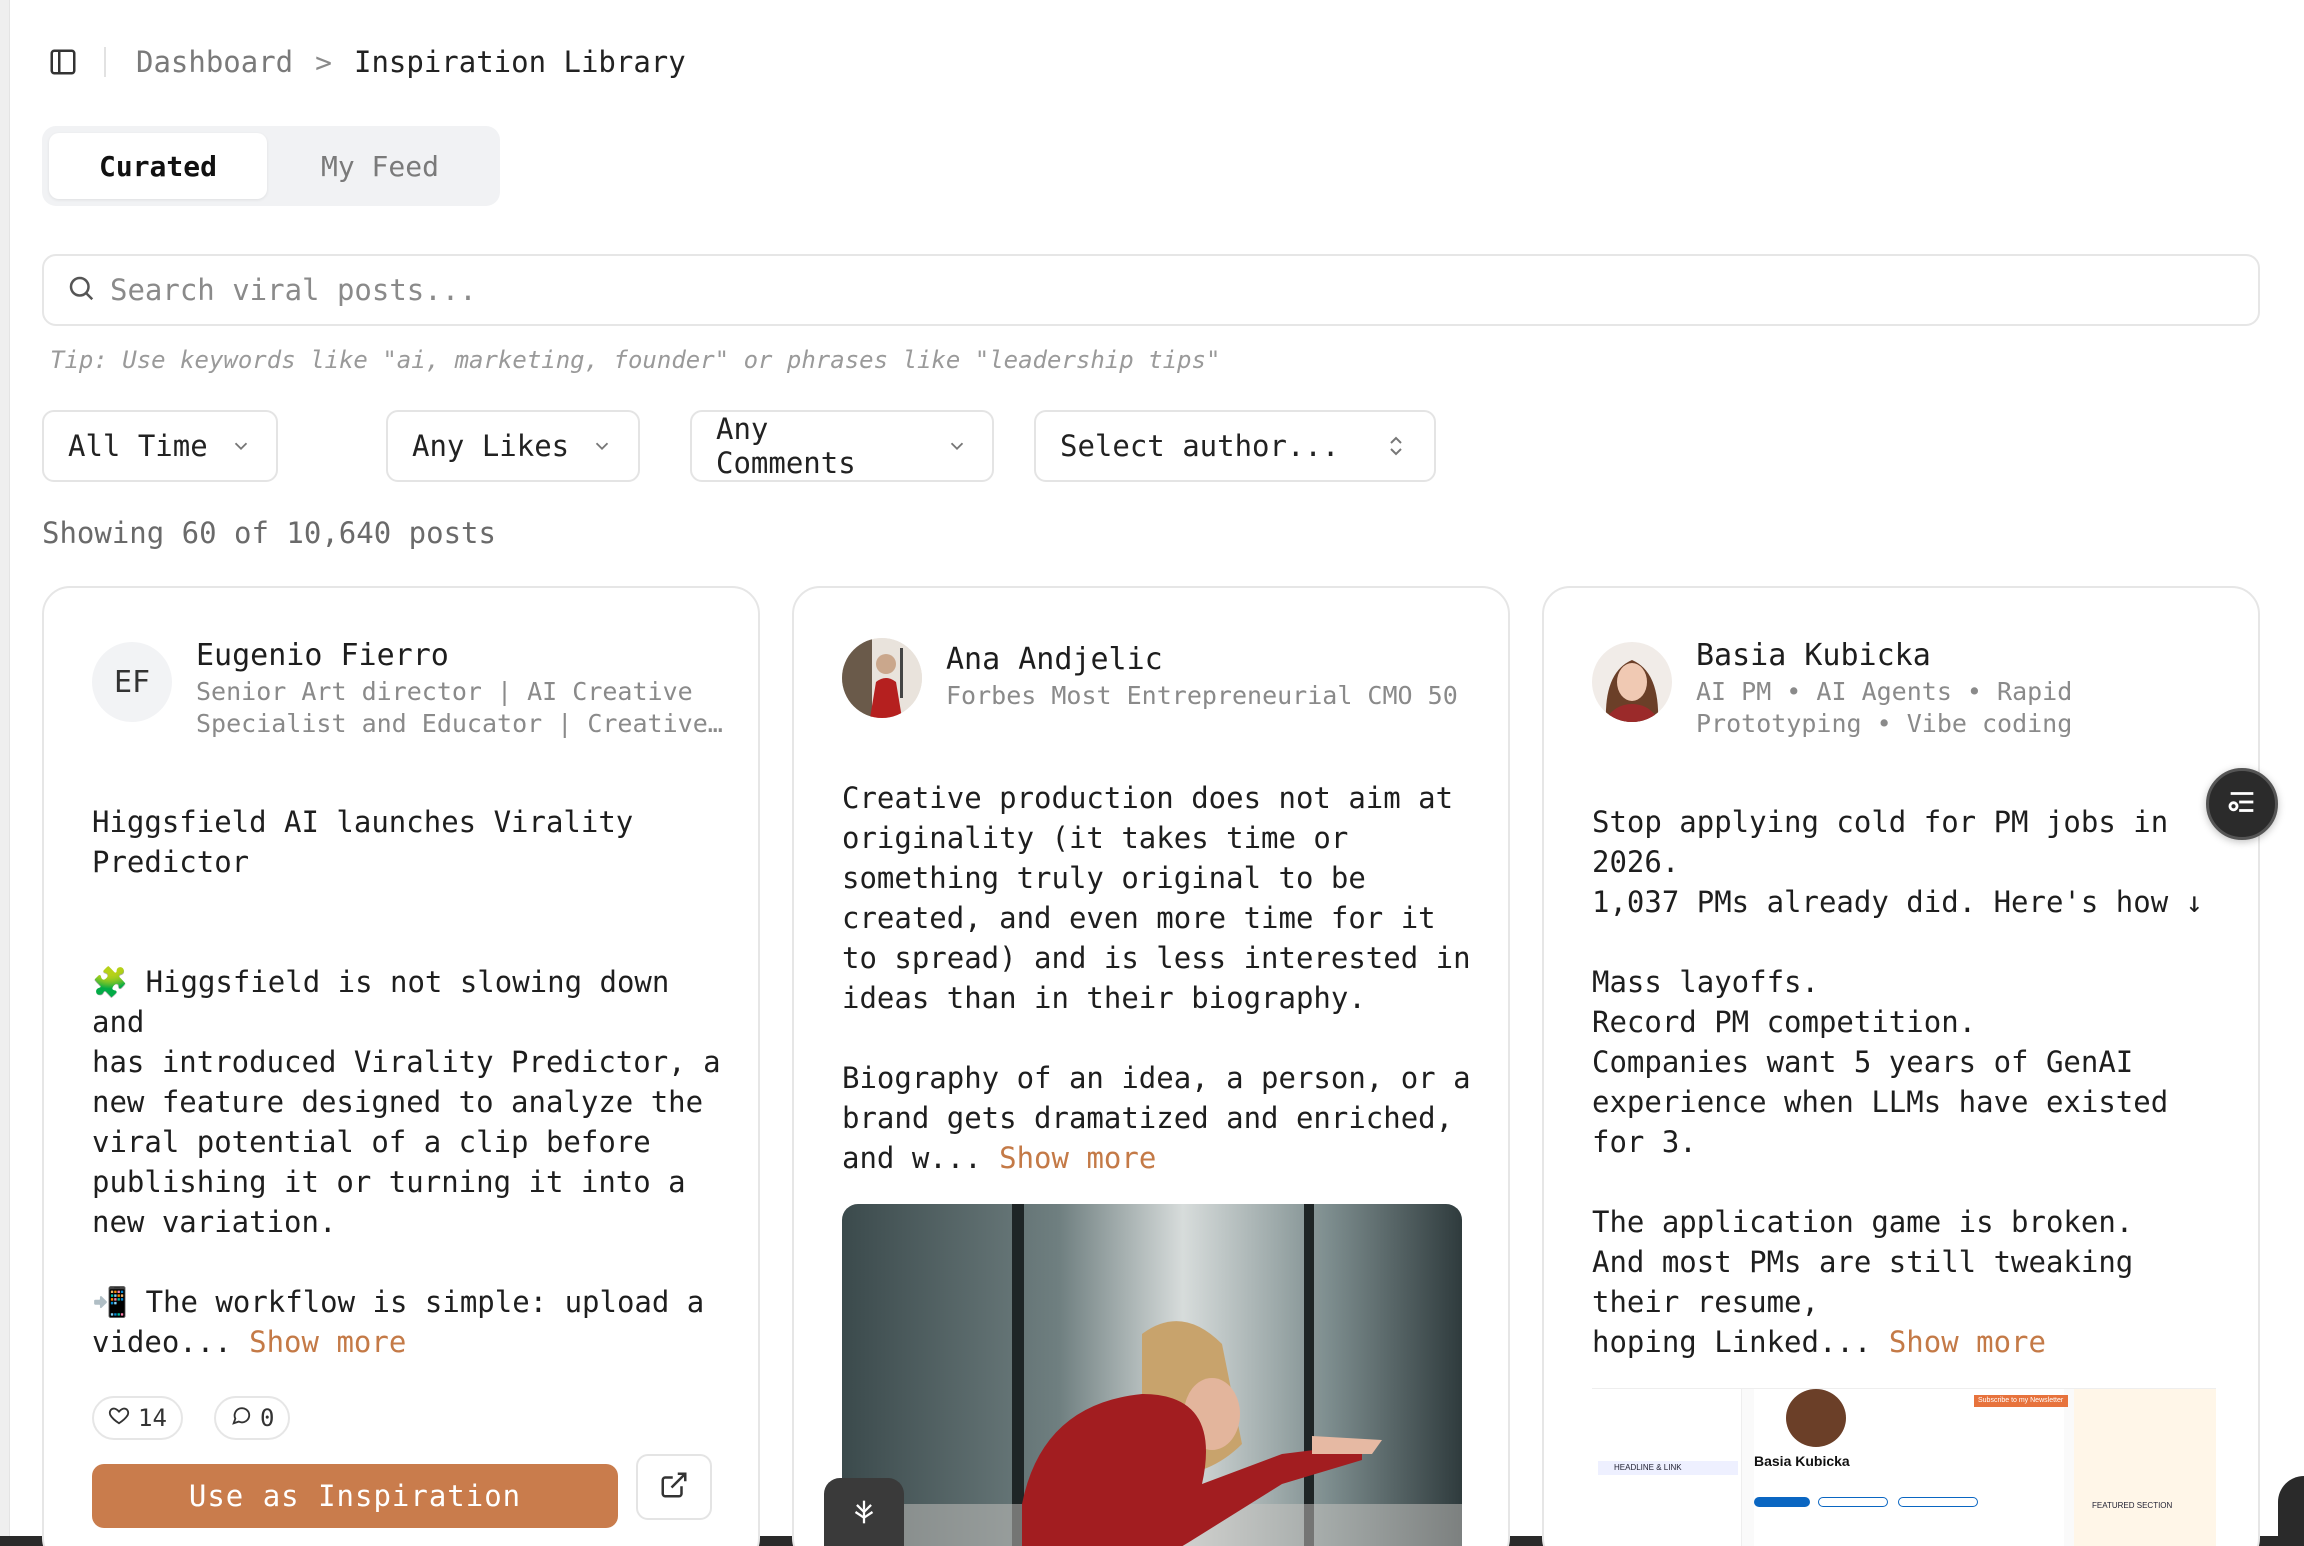 The width and height of the screenshot is (2304, 1546). I want to click on feed-tabs: Curated My Feed, so click(271, 166).